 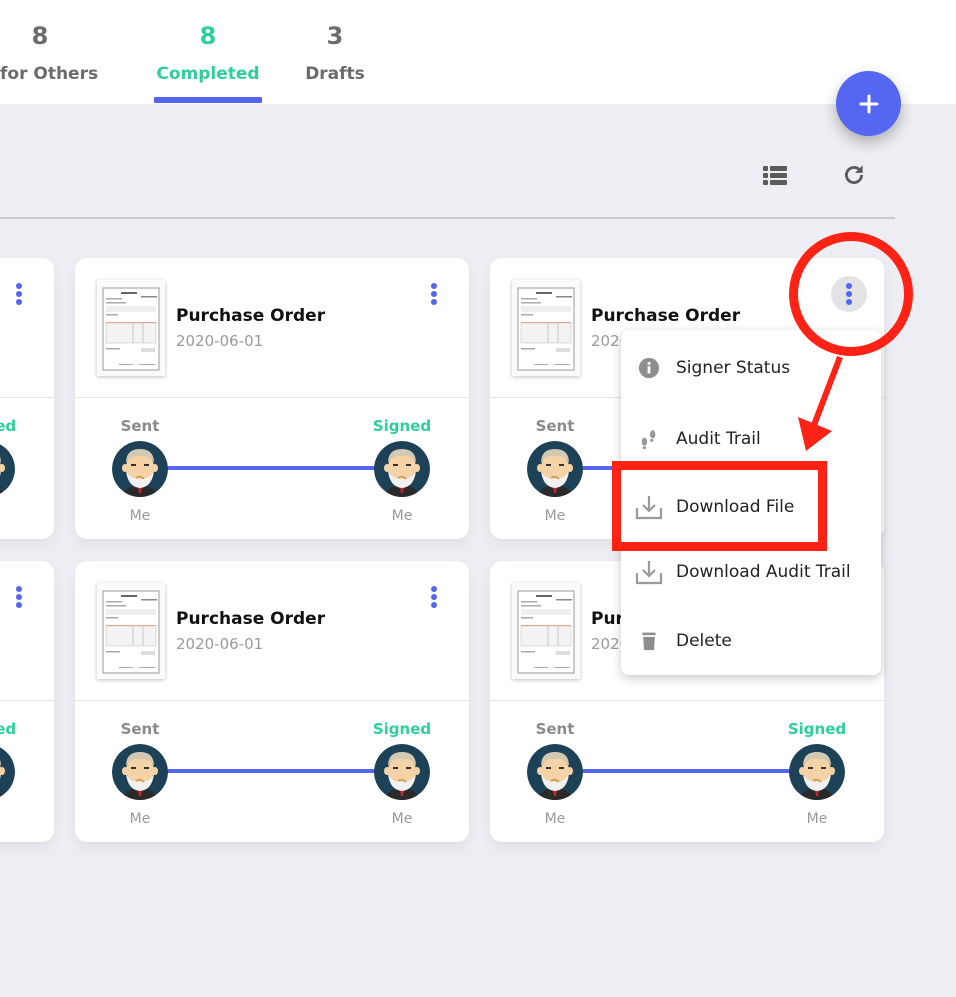 What do you see at coordinates (335, 56) in the screenshot?
I see `tab-drafts: 3 Drafts` at bounding box center [335, 56].